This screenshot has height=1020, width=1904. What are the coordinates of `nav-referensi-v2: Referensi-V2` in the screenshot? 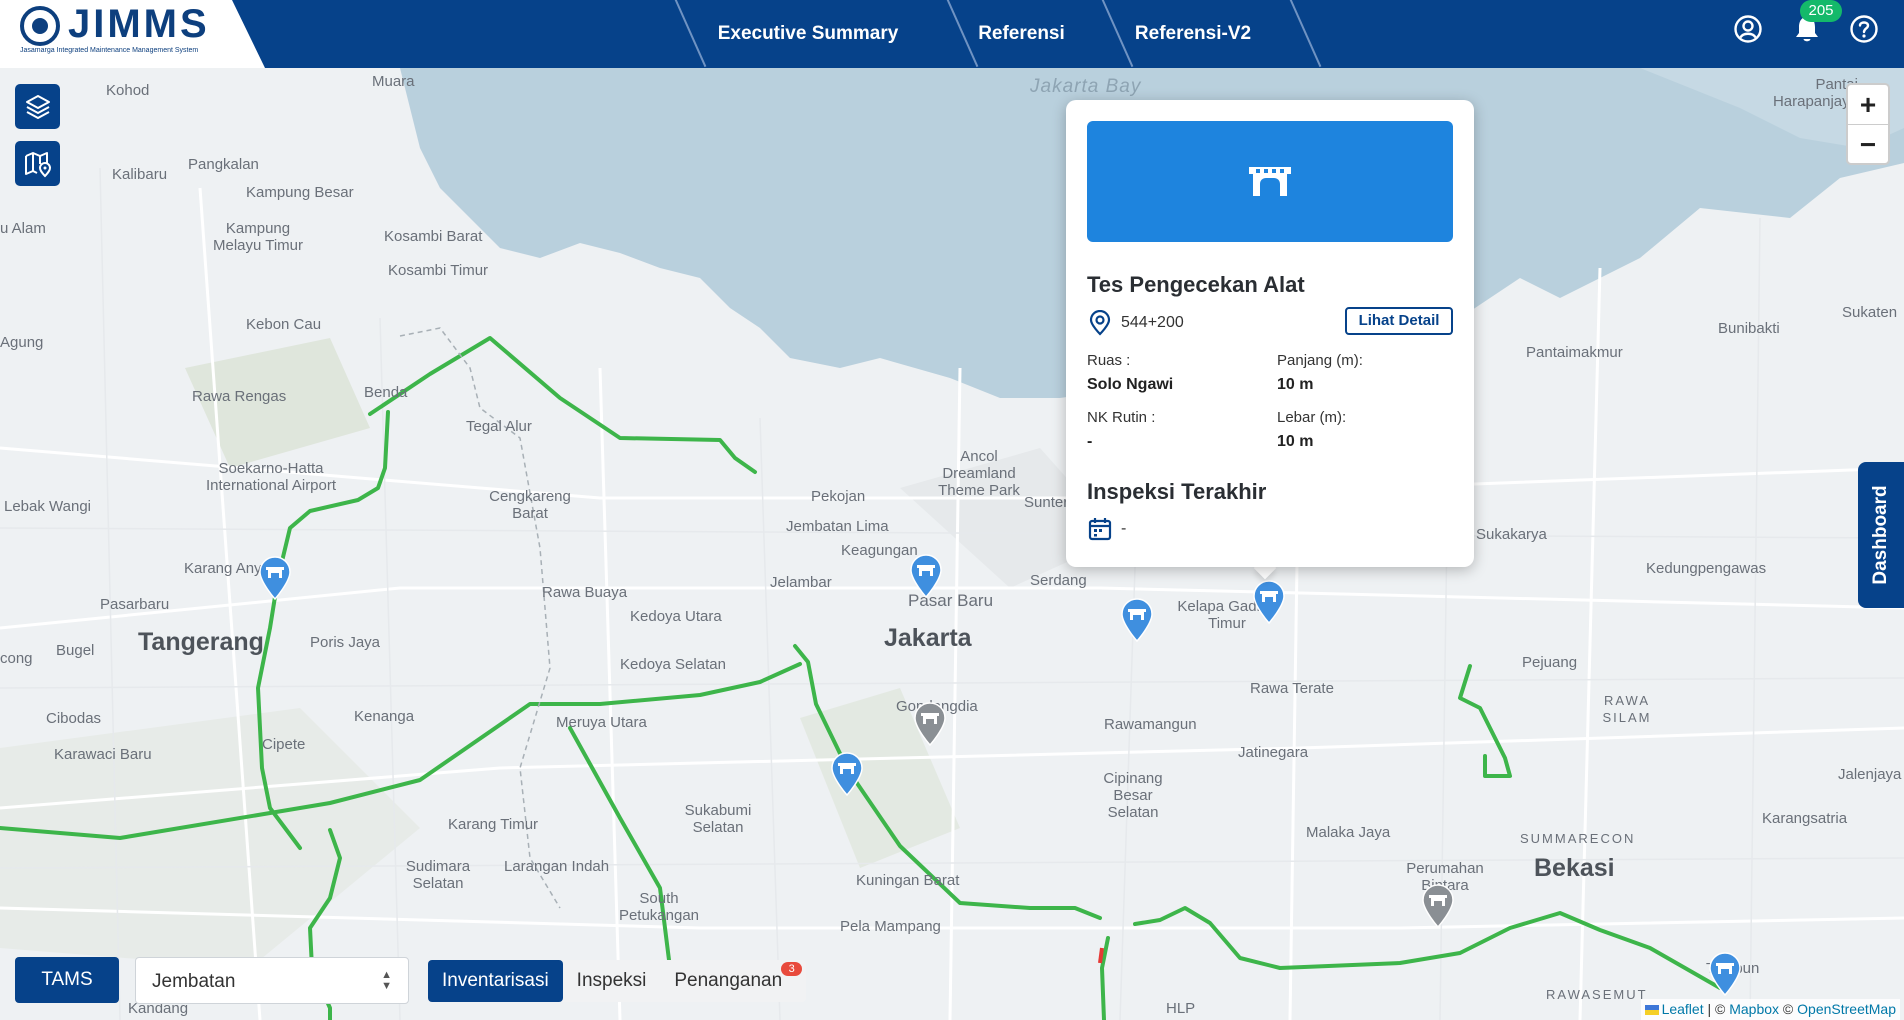 It's located at (1193, 34).